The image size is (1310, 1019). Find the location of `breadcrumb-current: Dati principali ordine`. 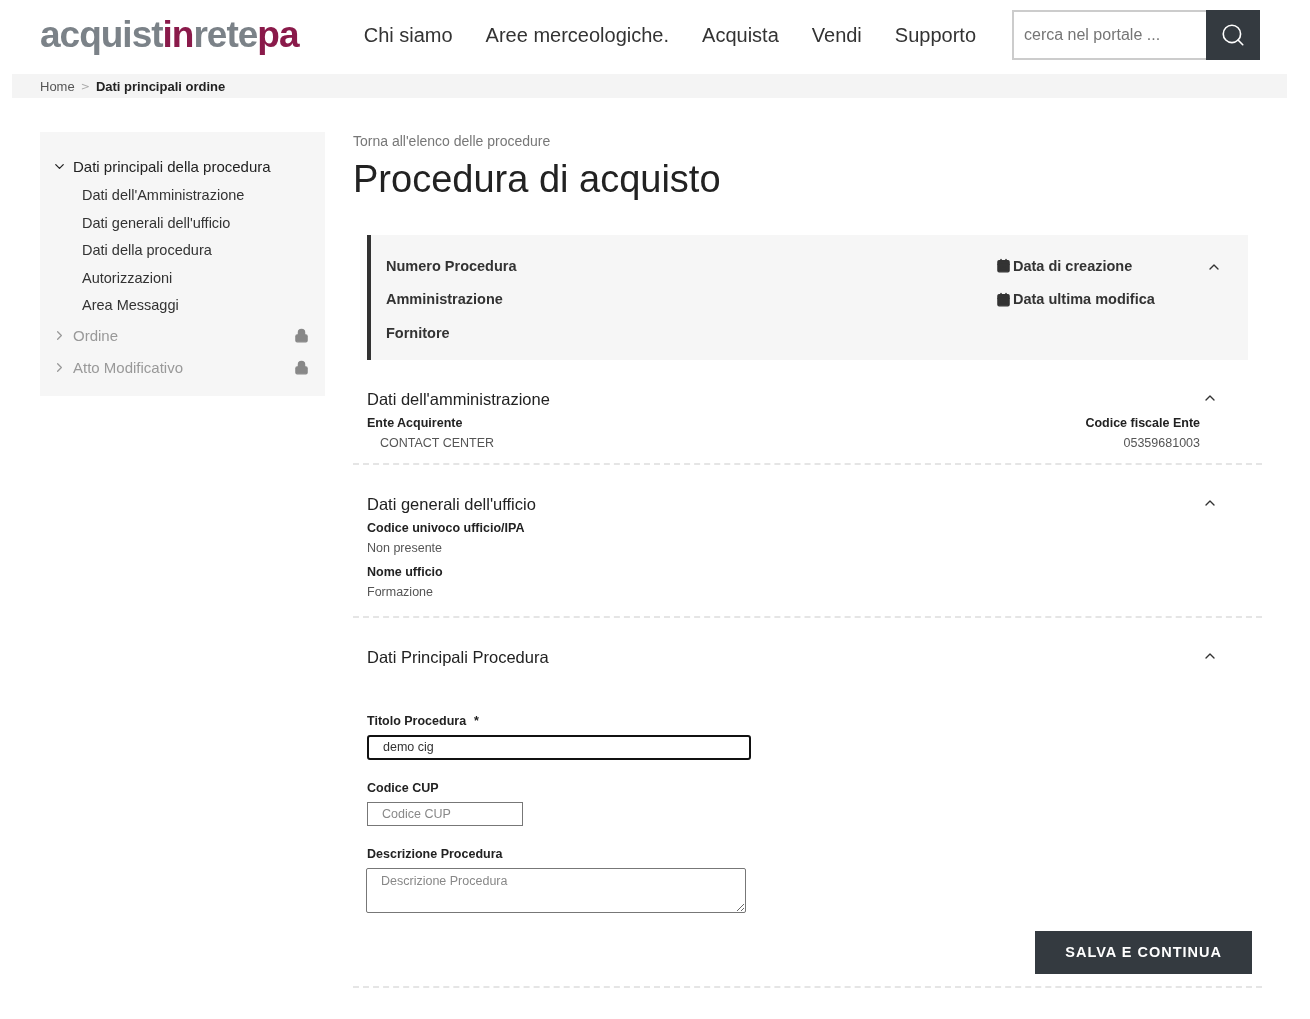

breadcrumb-current: Dati principali ordine is located at coordinates (160, 86).